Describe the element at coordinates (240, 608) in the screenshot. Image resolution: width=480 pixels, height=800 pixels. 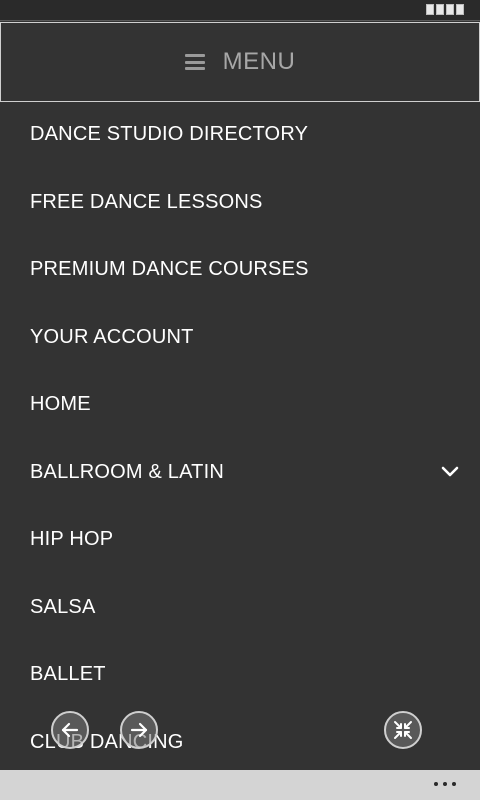
I see `menu-item-salsa: SALSA` at that location.